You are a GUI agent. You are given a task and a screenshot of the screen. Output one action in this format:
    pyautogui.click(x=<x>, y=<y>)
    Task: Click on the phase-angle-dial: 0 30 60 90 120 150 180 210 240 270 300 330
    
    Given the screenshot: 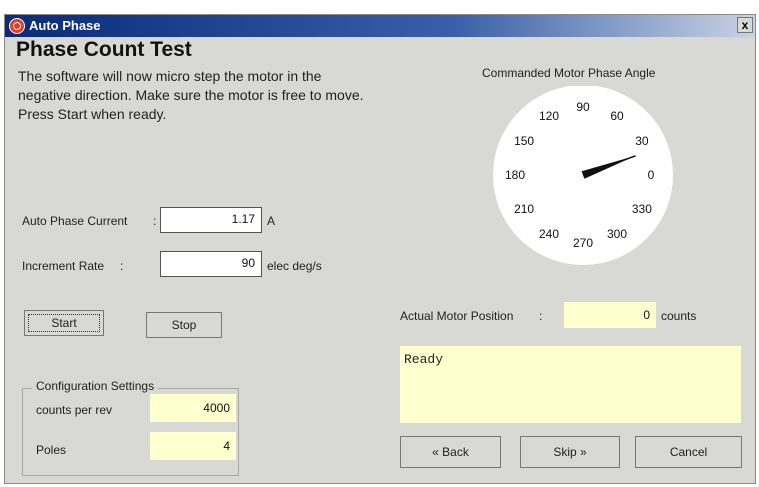 What is the action you would take?
    pyautogui.click(x=583, y=175)
    